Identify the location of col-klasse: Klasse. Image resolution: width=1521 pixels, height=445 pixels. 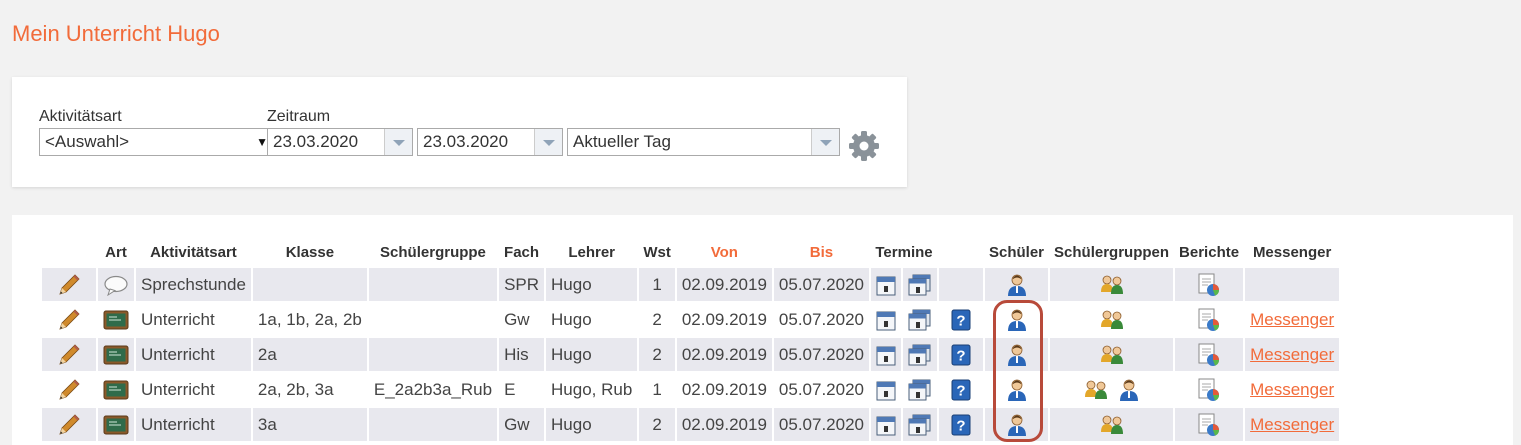
(309, 252).